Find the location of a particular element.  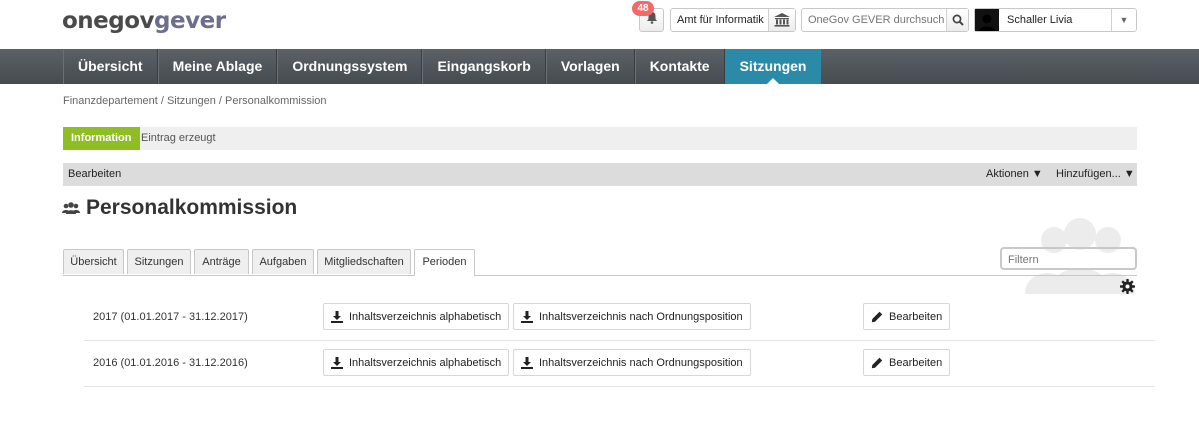

nav-item-vorlagen: Vorlagen is located at coordinates (590, 66).